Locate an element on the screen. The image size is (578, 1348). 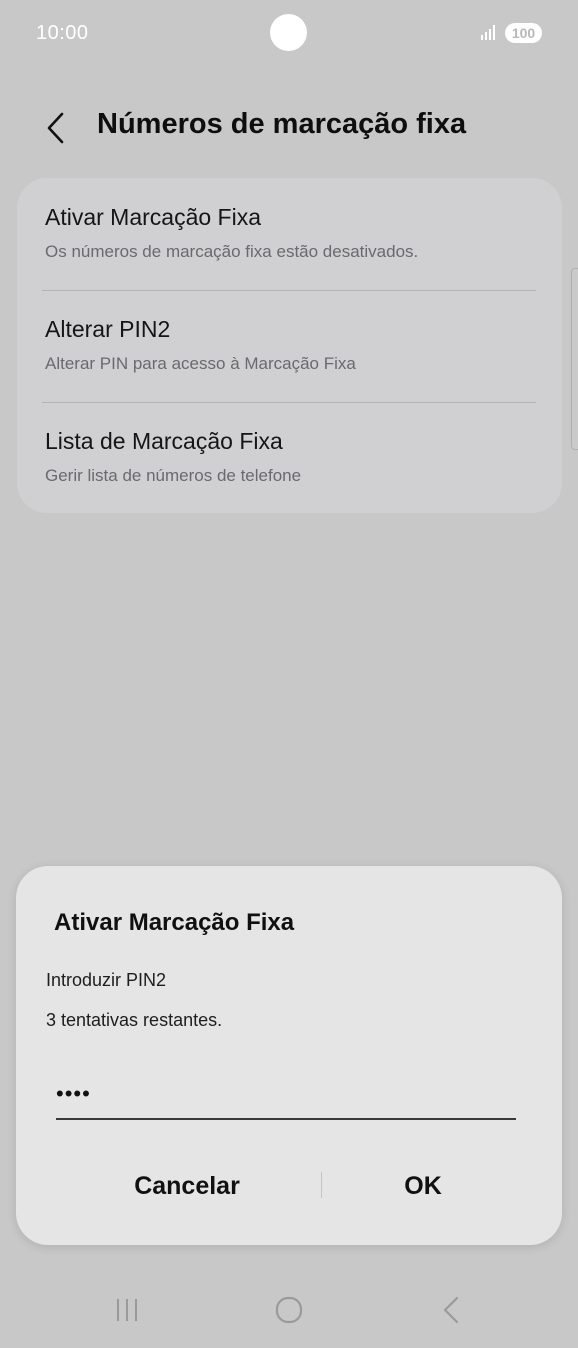
battery-indicator: 100 is located at coordinates (523, 33).